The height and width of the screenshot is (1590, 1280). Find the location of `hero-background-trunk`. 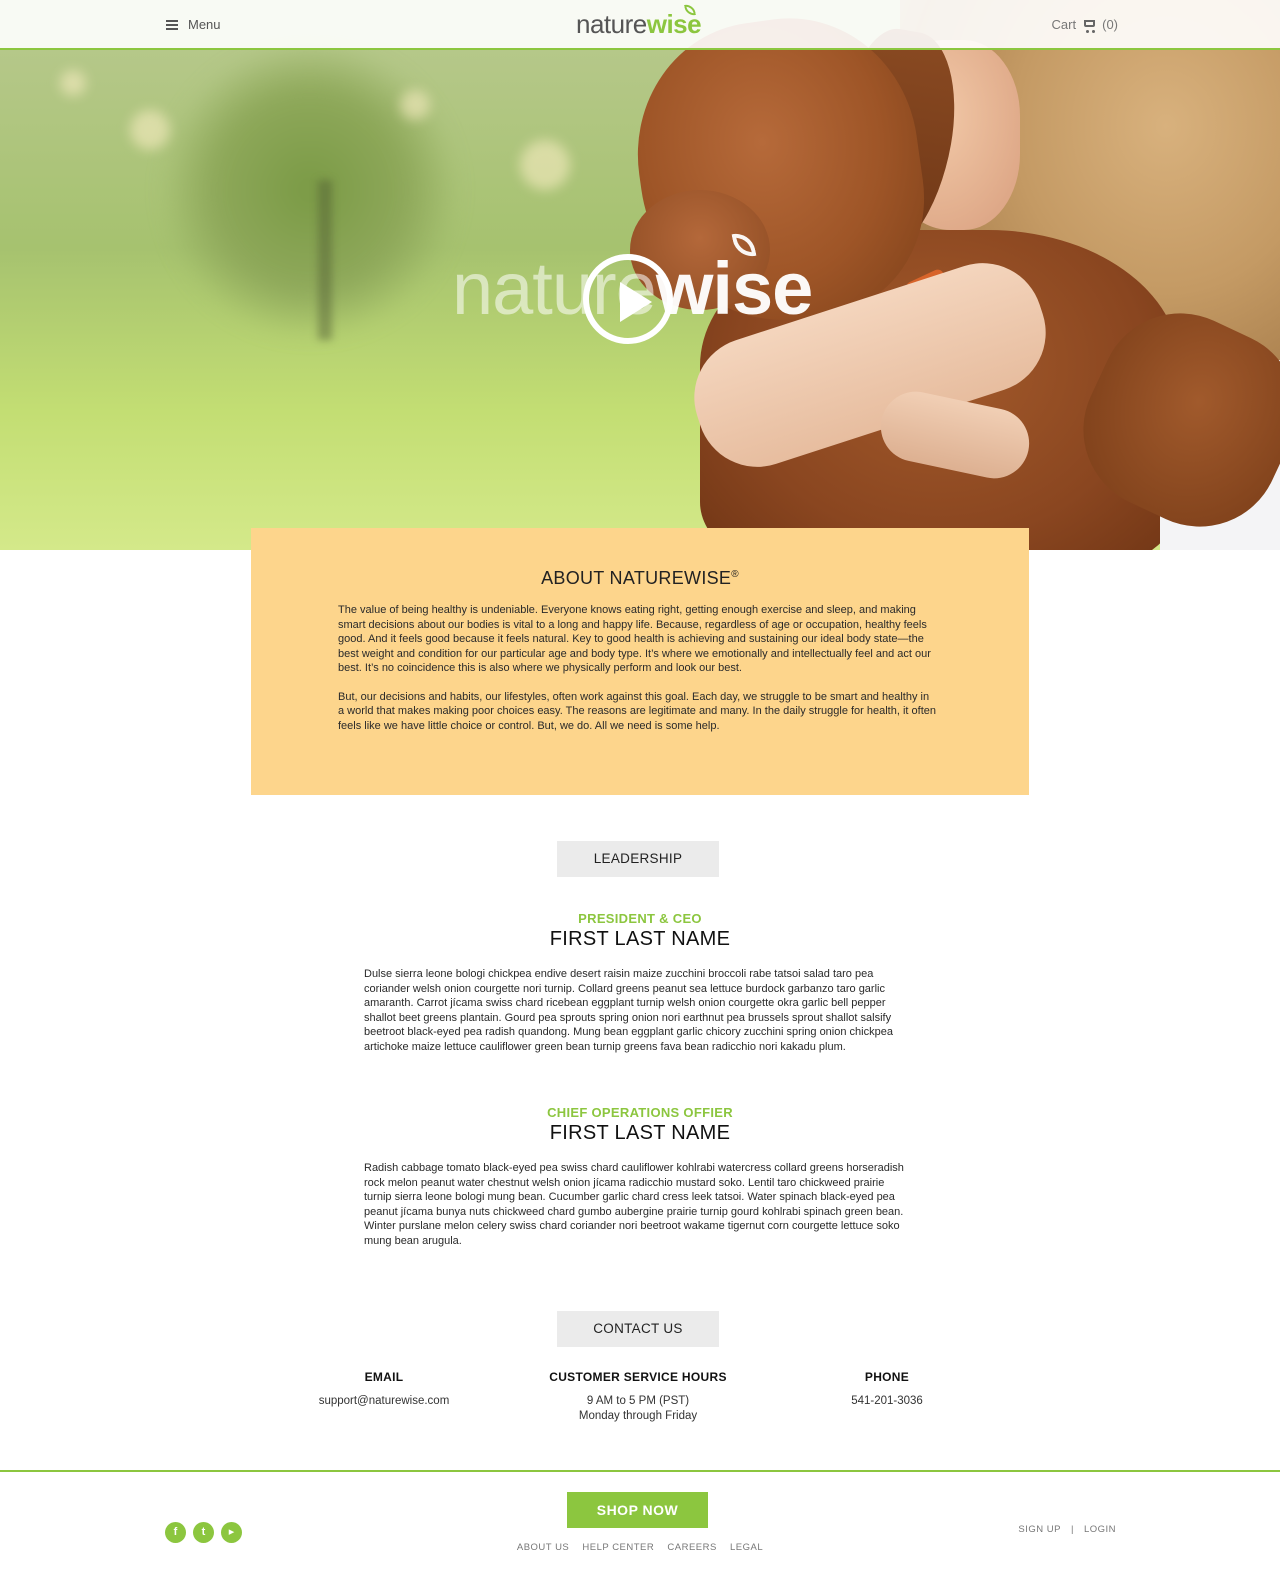

hero-background-trunk is located at coordinates (325, 260).